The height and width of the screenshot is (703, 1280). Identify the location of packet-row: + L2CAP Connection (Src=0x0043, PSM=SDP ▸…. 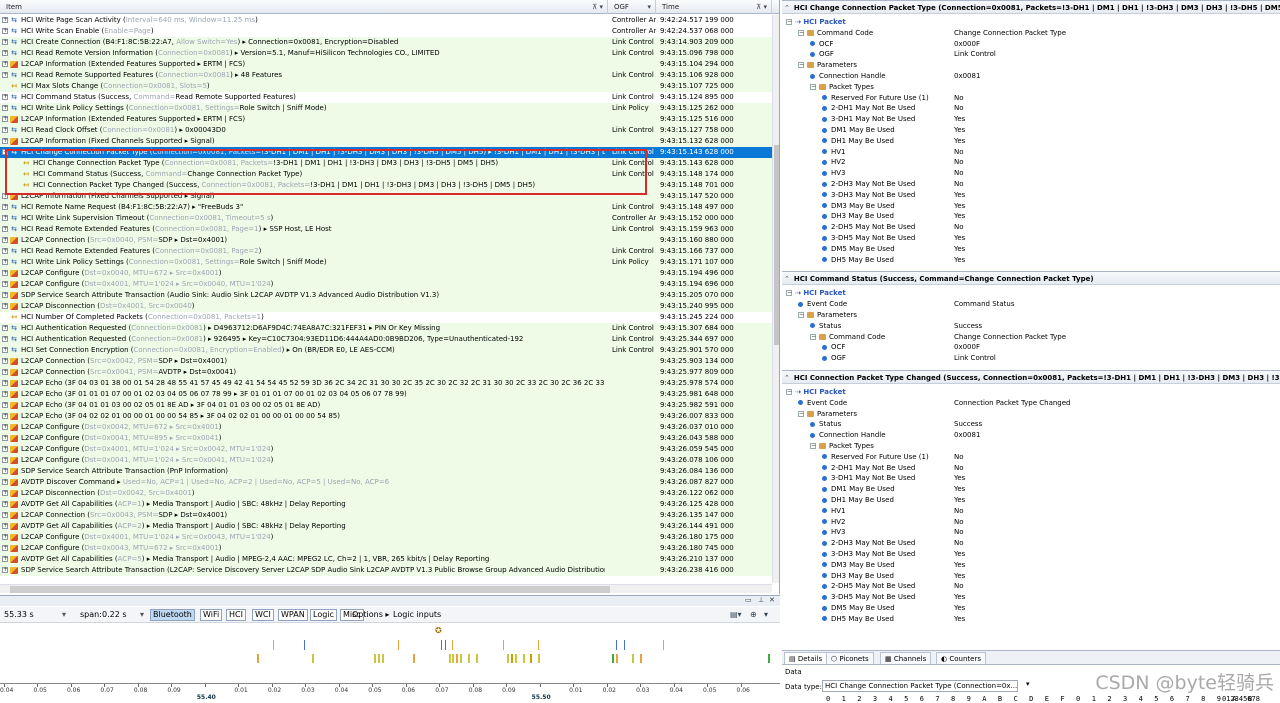
(389, 515).